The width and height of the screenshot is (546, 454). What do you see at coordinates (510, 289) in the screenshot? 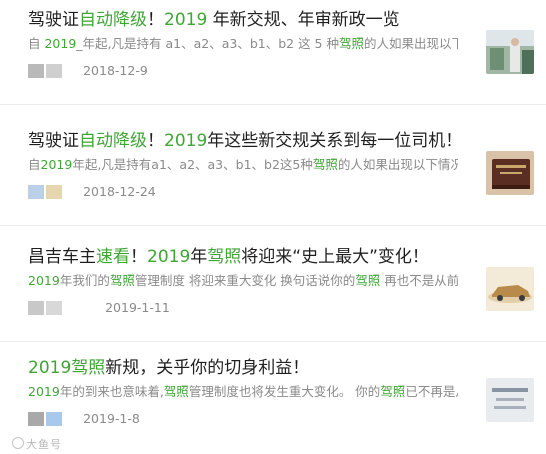
I see `car-thumbnail` at bounding box center [510, 289].